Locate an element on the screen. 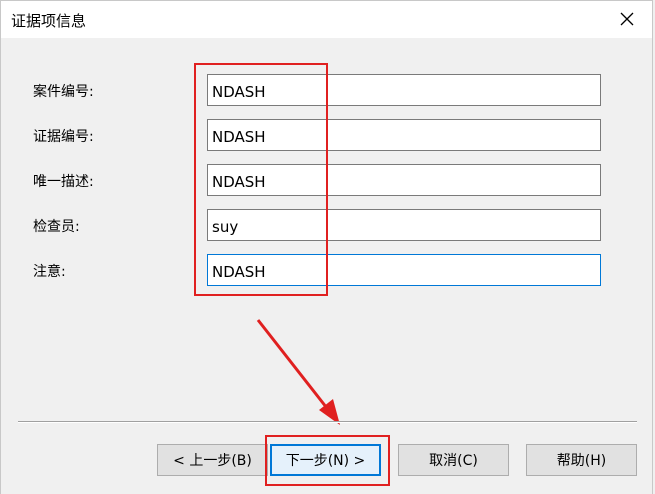 The height and width of the screenshot is (494, 655). back-button: < 上一步(B) is located at coordinates (212, 460).